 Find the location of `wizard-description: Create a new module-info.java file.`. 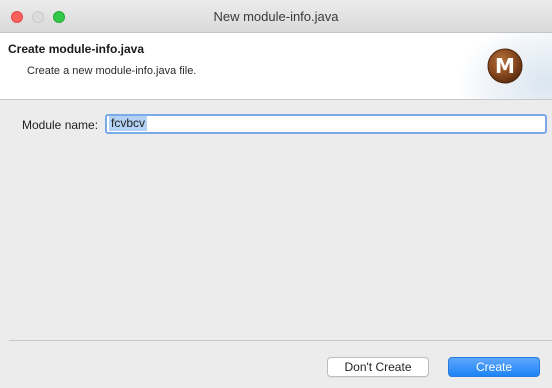

wizard-description: Create a new module-info.java file. is located at coordinates (112, 71).